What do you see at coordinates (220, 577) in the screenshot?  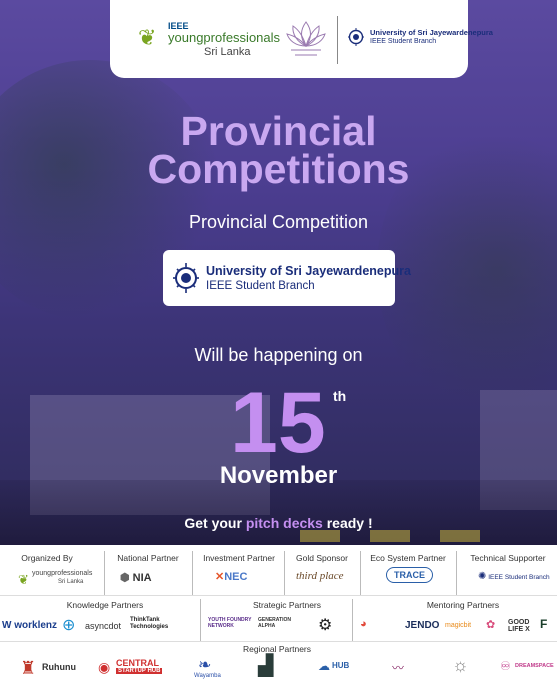 I see `nec-x-icon: ✕` at bounding box center [220, 577].